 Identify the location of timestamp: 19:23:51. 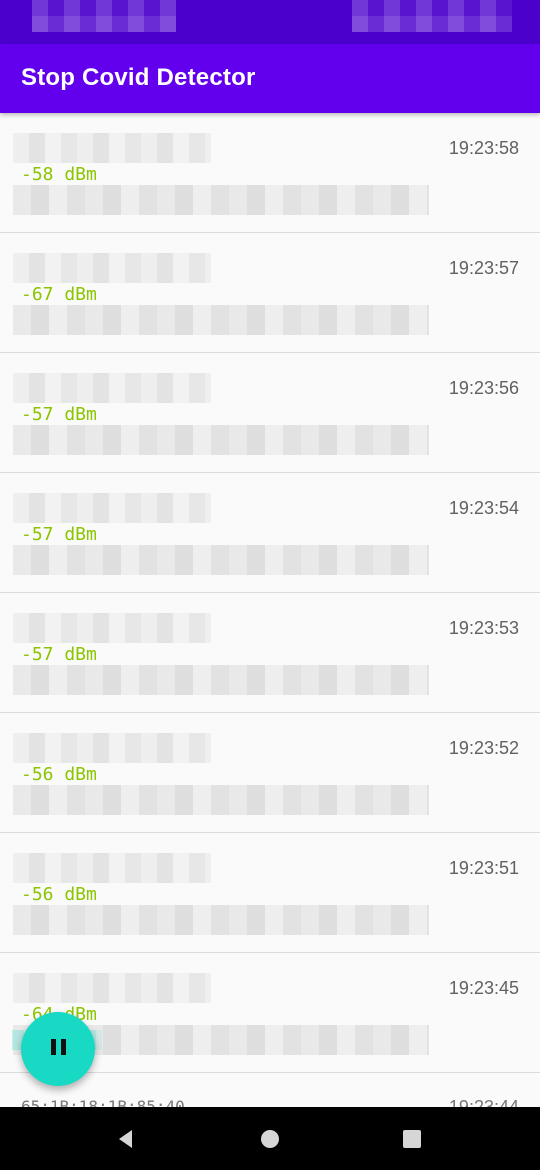
(483, 868).